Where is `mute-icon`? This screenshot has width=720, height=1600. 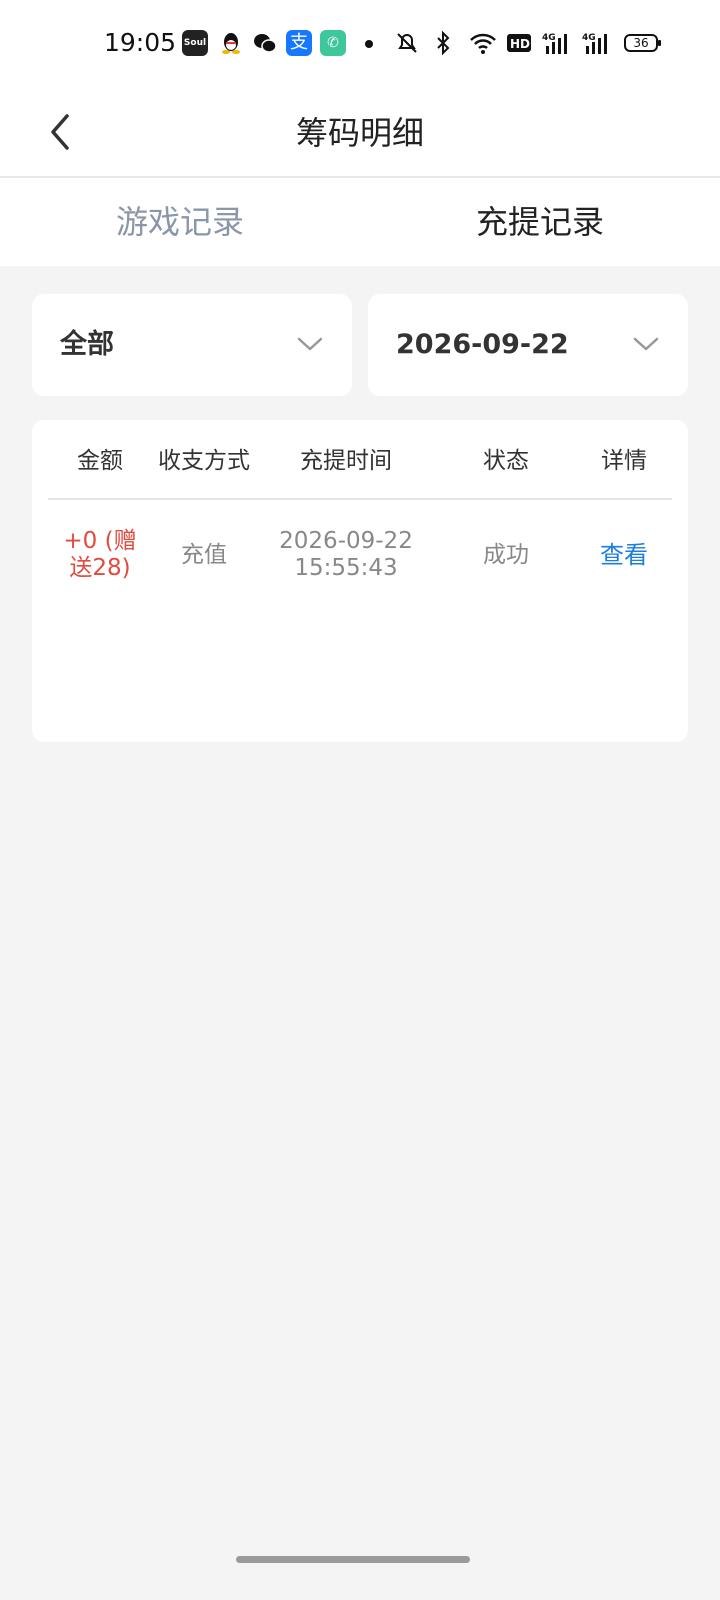 mute-icon is located at coordinates (407, 43).